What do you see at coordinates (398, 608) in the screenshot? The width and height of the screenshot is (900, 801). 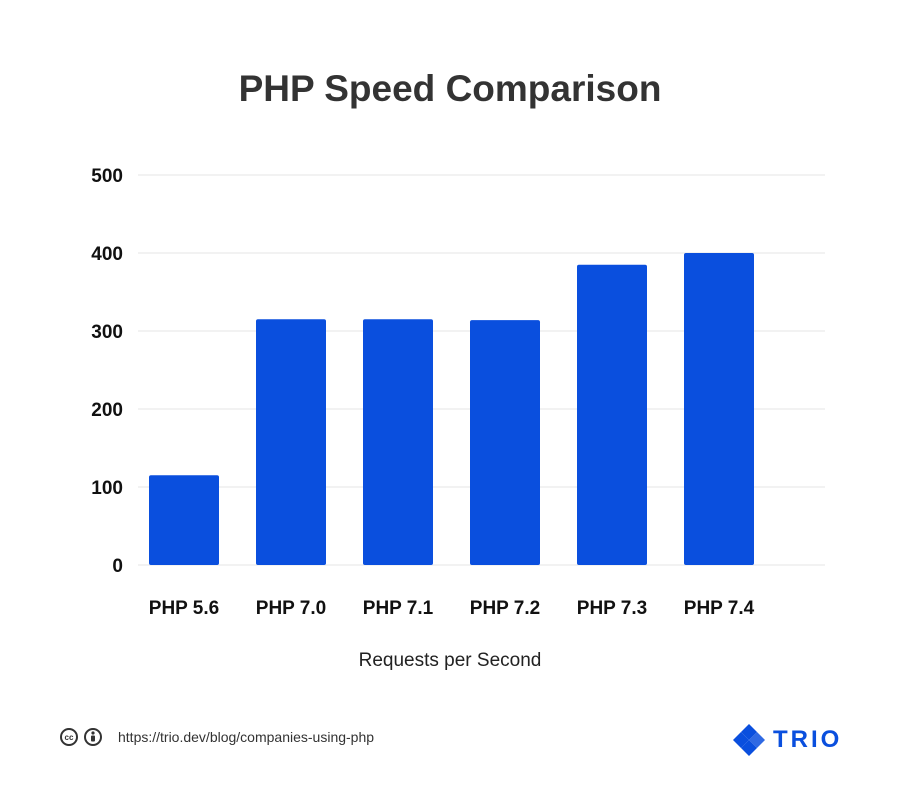 I see `x-tick-label: PHP 7.1` at bounding box center [398, 608].